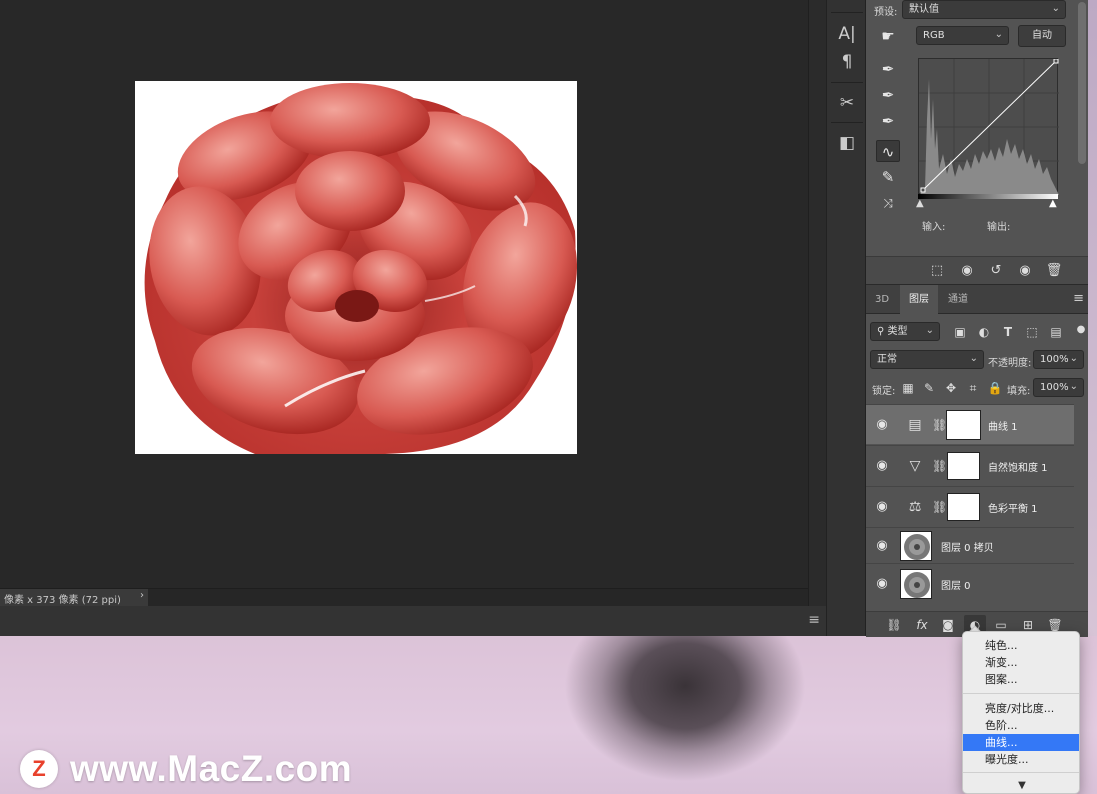 The image size is (1097, 794). I want to click on character-panel-icon: A|, so click(847, 34).